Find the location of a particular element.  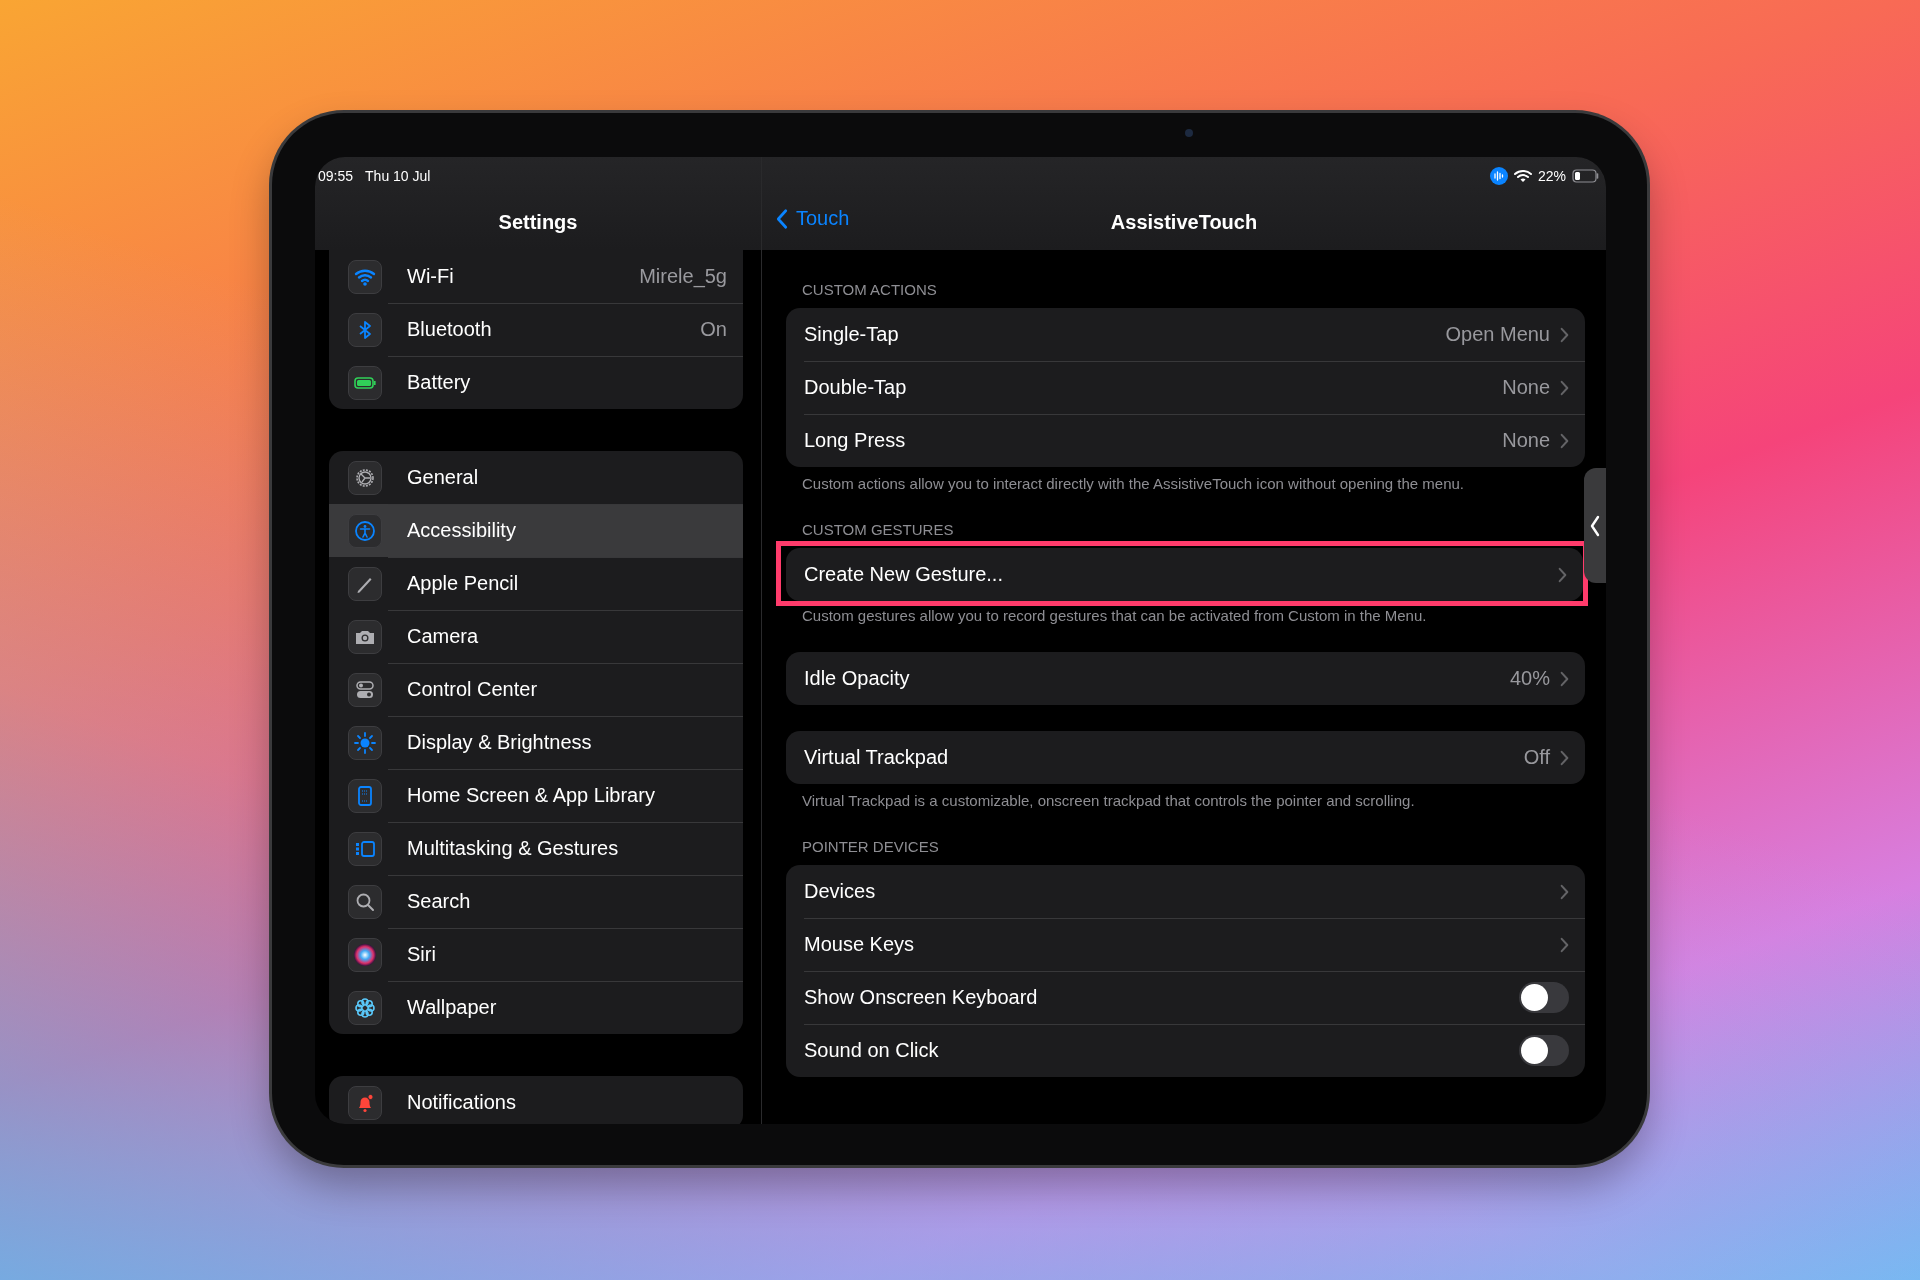

item-value: Mirele_5g is located at coordinates (683, 276).